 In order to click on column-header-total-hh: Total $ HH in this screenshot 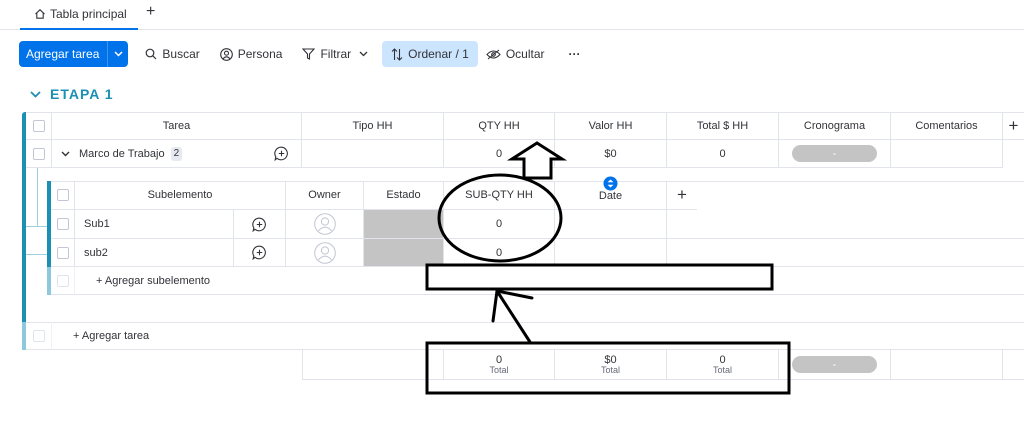, I will do `click(723, 126)`.